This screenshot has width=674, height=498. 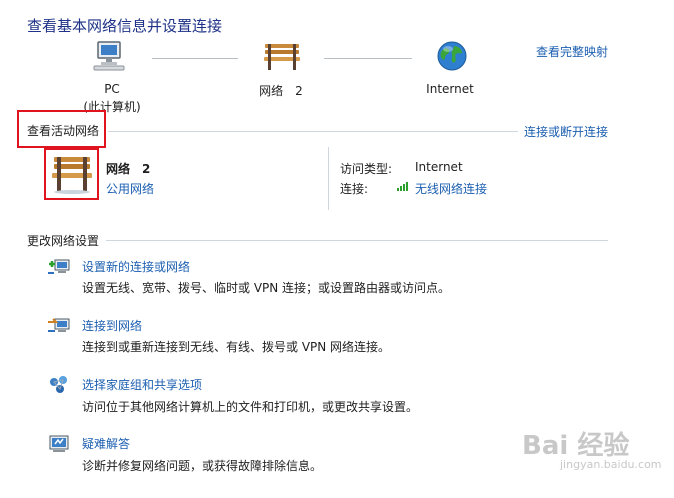 What do you see at coordinates (450, 89) in the screenshot?
I see `internet-label: Internet` at bounding box center [450, 89].